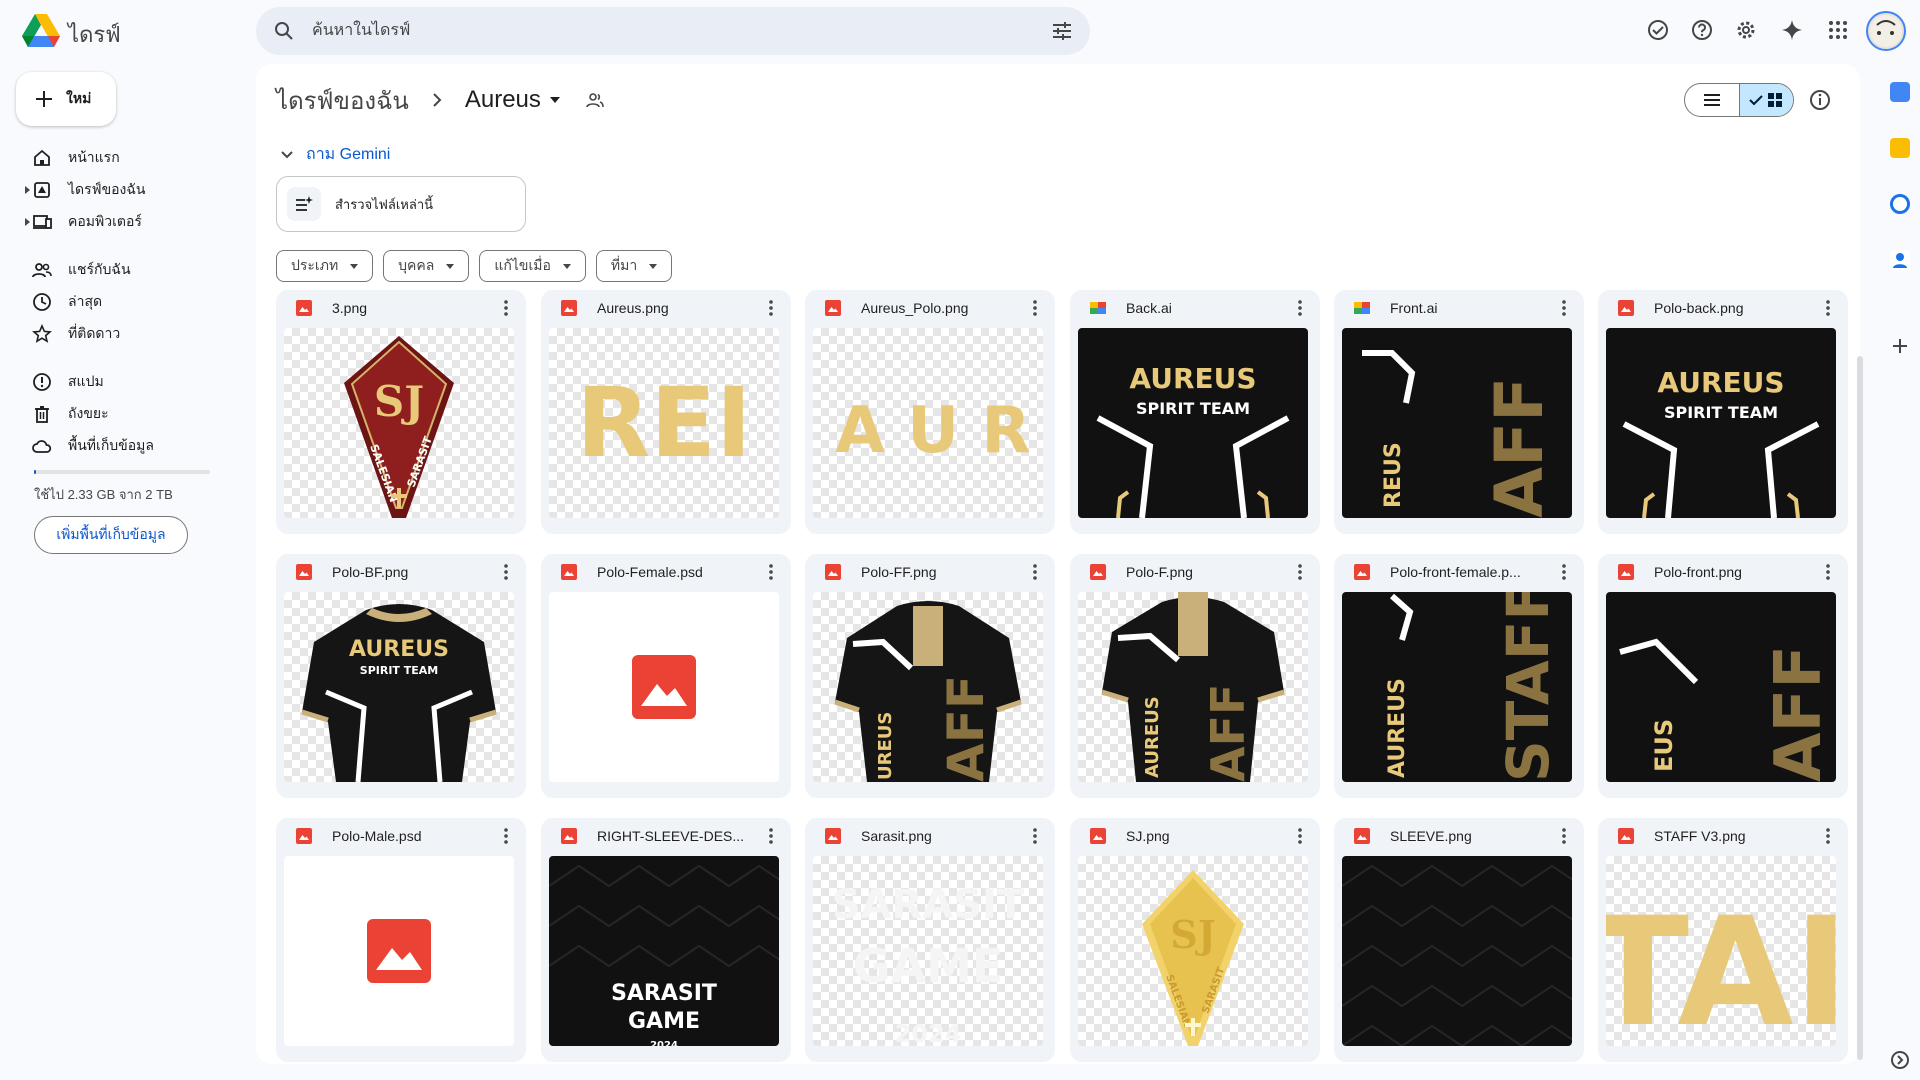  I want to click on gemini-suggestion-chip: สำรวจไฟล์เหล่านี้, so click(401, 204).